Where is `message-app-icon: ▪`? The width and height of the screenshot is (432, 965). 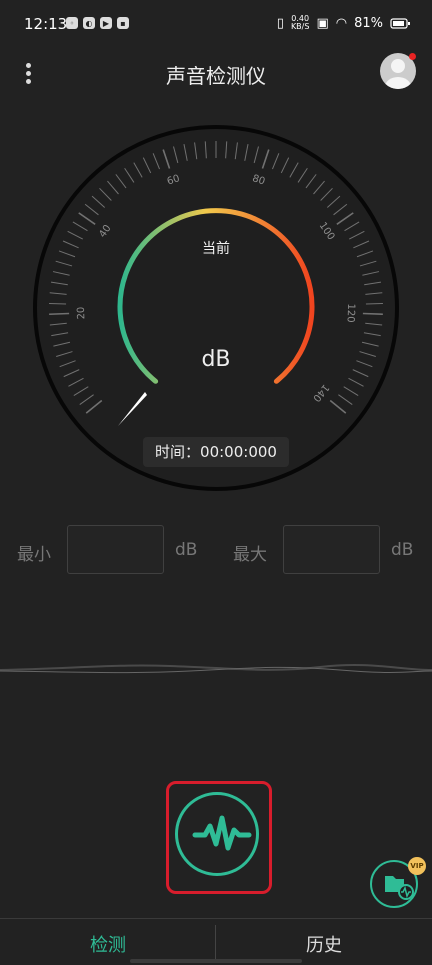 message-app-icon: ▪ is located at coordinates (123, 23).